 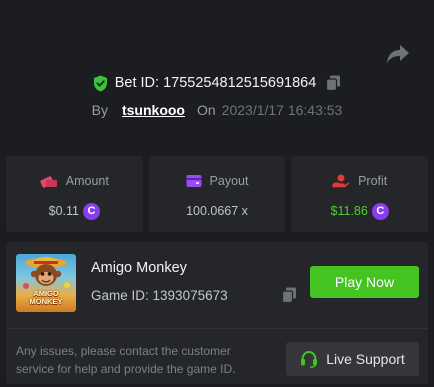 I want to click on profit-value: $11.86, so click(x=349, y=211).